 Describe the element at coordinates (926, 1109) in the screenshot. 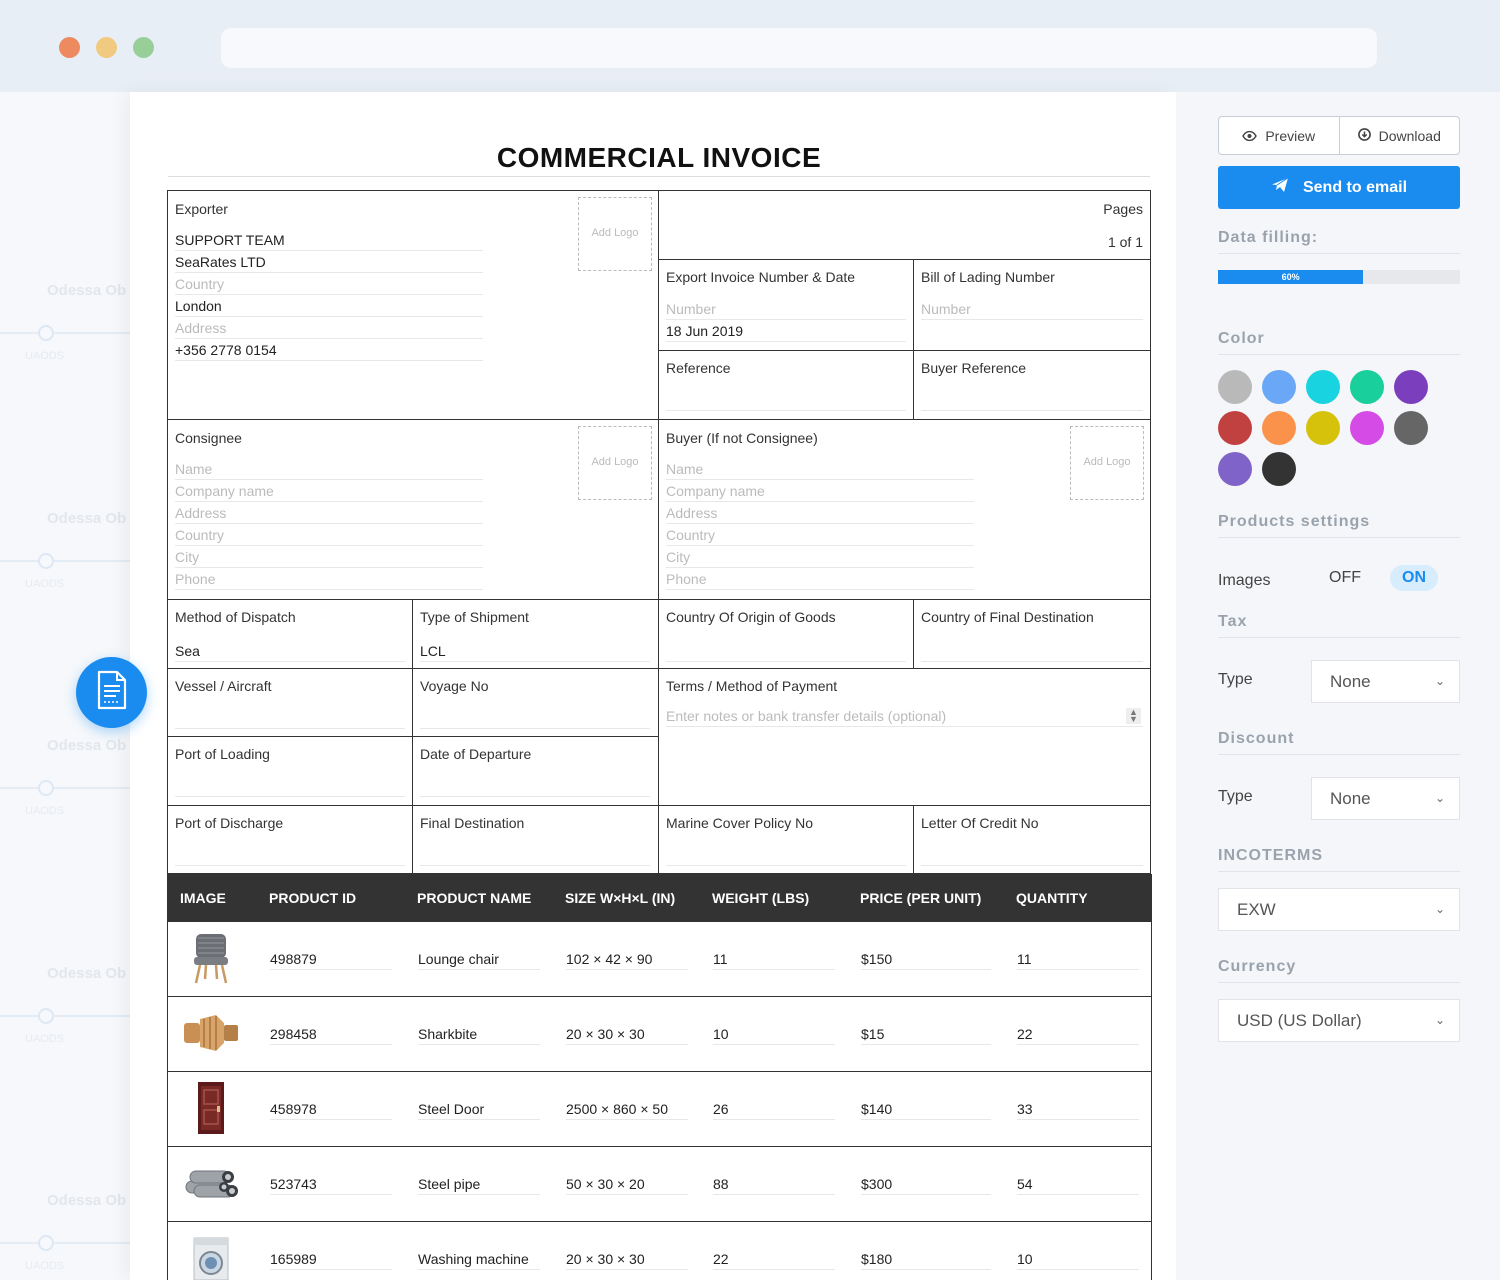

I see `product-price-cell: $140` at that location.